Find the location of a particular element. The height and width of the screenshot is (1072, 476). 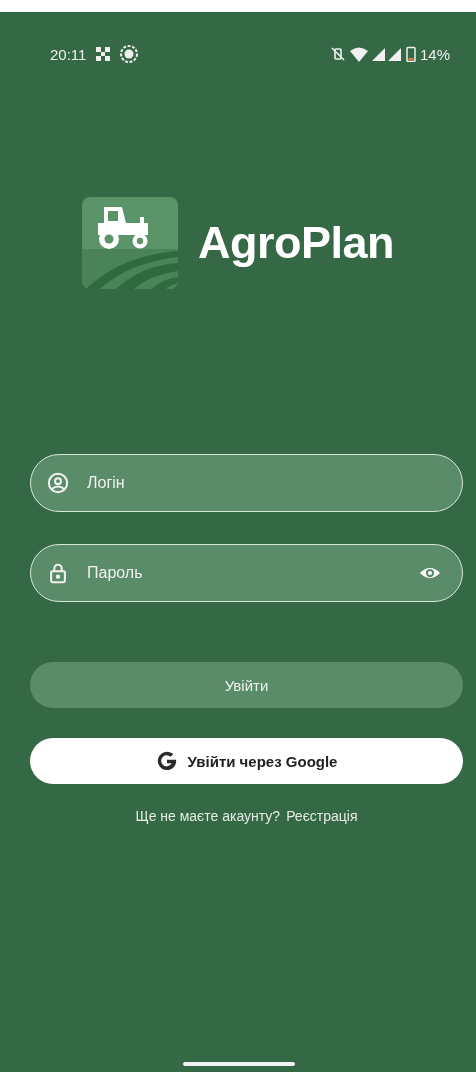

signal-icon is located at coordinates (386, 54).